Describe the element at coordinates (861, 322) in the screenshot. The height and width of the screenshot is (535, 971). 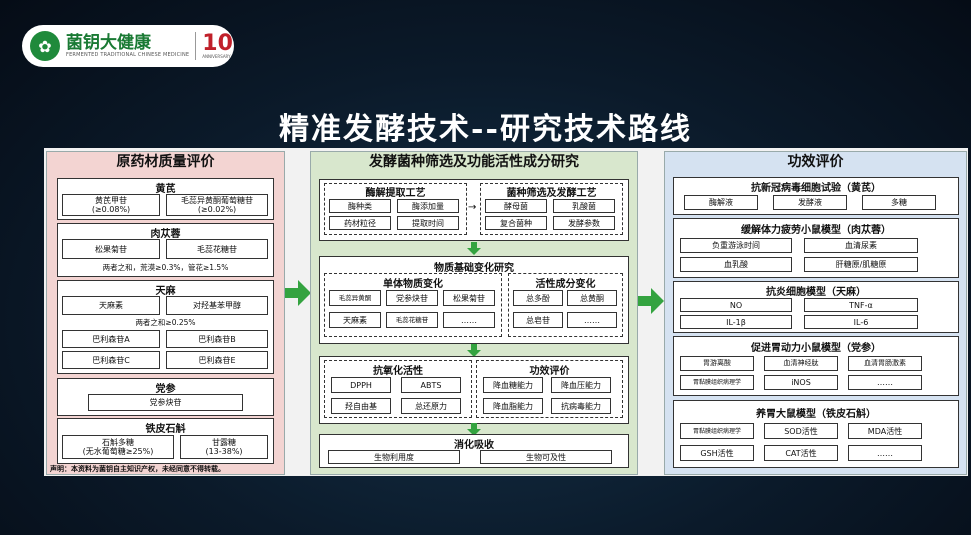
I see `inflammation-item: IL-6` at that location.